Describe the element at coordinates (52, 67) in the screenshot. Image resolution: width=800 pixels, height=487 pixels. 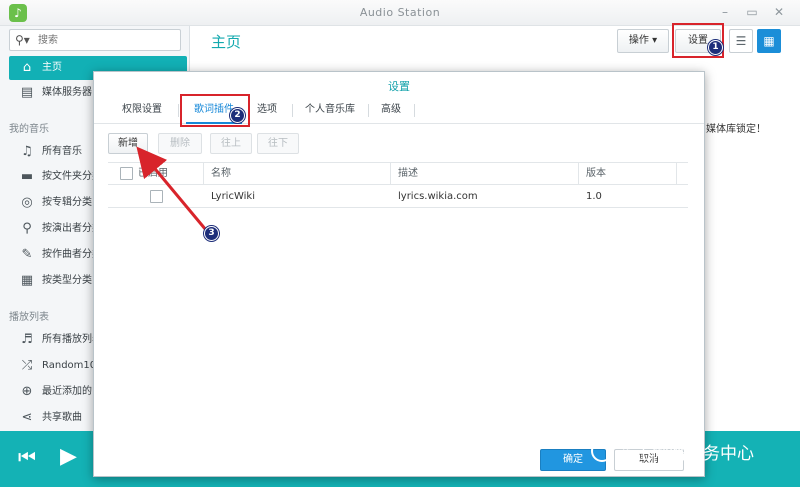
I see `sidebar-item-label: 主页` at that location.